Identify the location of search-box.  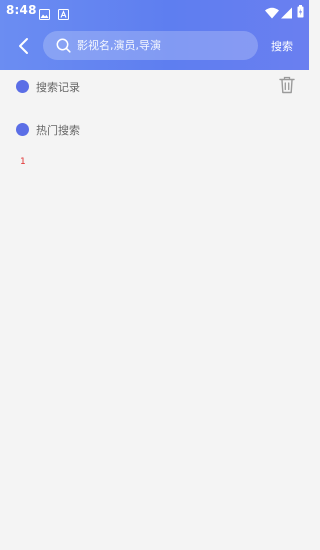
(150, 45).